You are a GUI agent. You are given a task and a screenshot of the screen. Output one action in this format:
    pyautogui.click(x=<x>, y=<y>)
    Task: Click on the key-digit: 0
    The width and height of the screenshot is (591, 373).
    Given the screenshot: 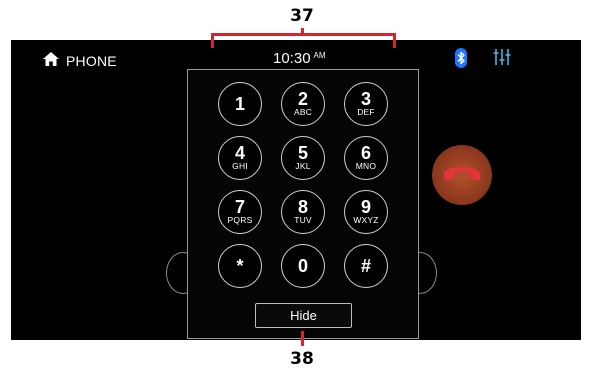 What is the action you would take?
    pyautogui.click(x=302, y=266)
    